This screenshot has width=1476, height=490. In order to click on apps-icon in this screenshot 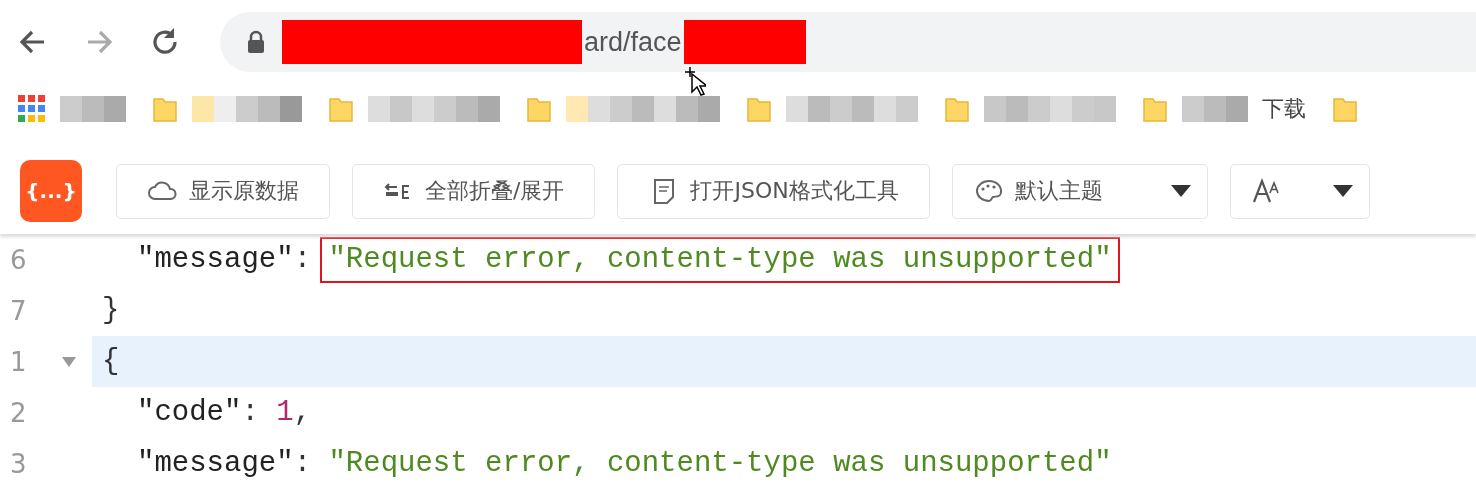, I will do `click(32, 109)`.